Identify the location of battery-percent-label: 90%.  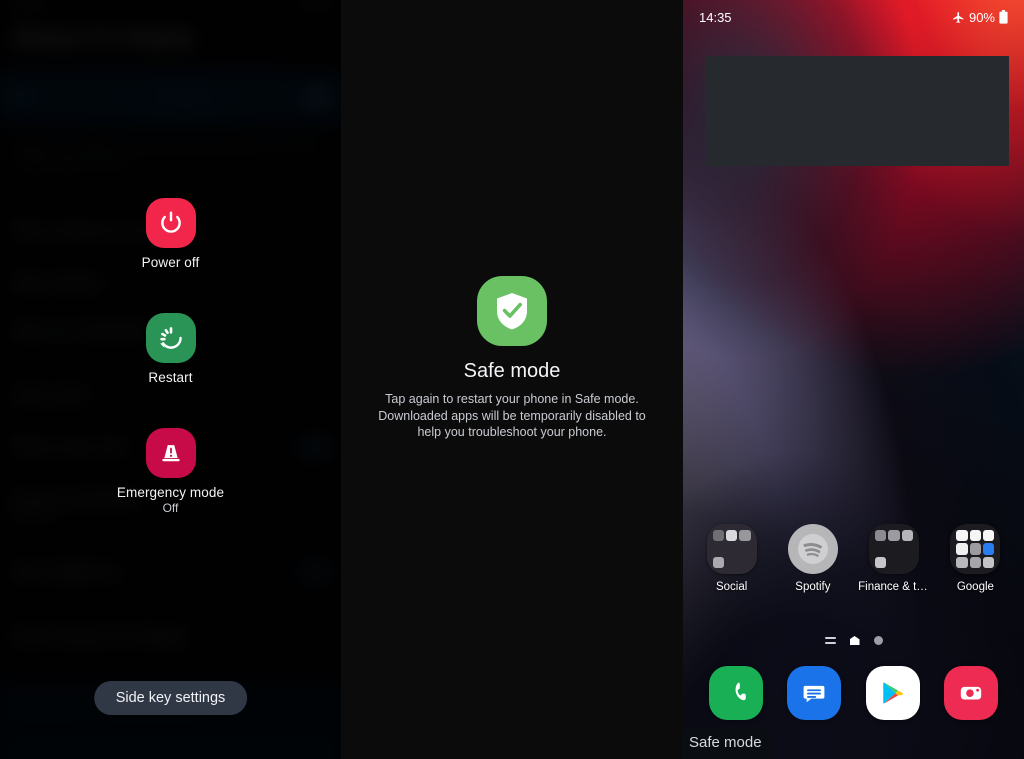
(981, 17).